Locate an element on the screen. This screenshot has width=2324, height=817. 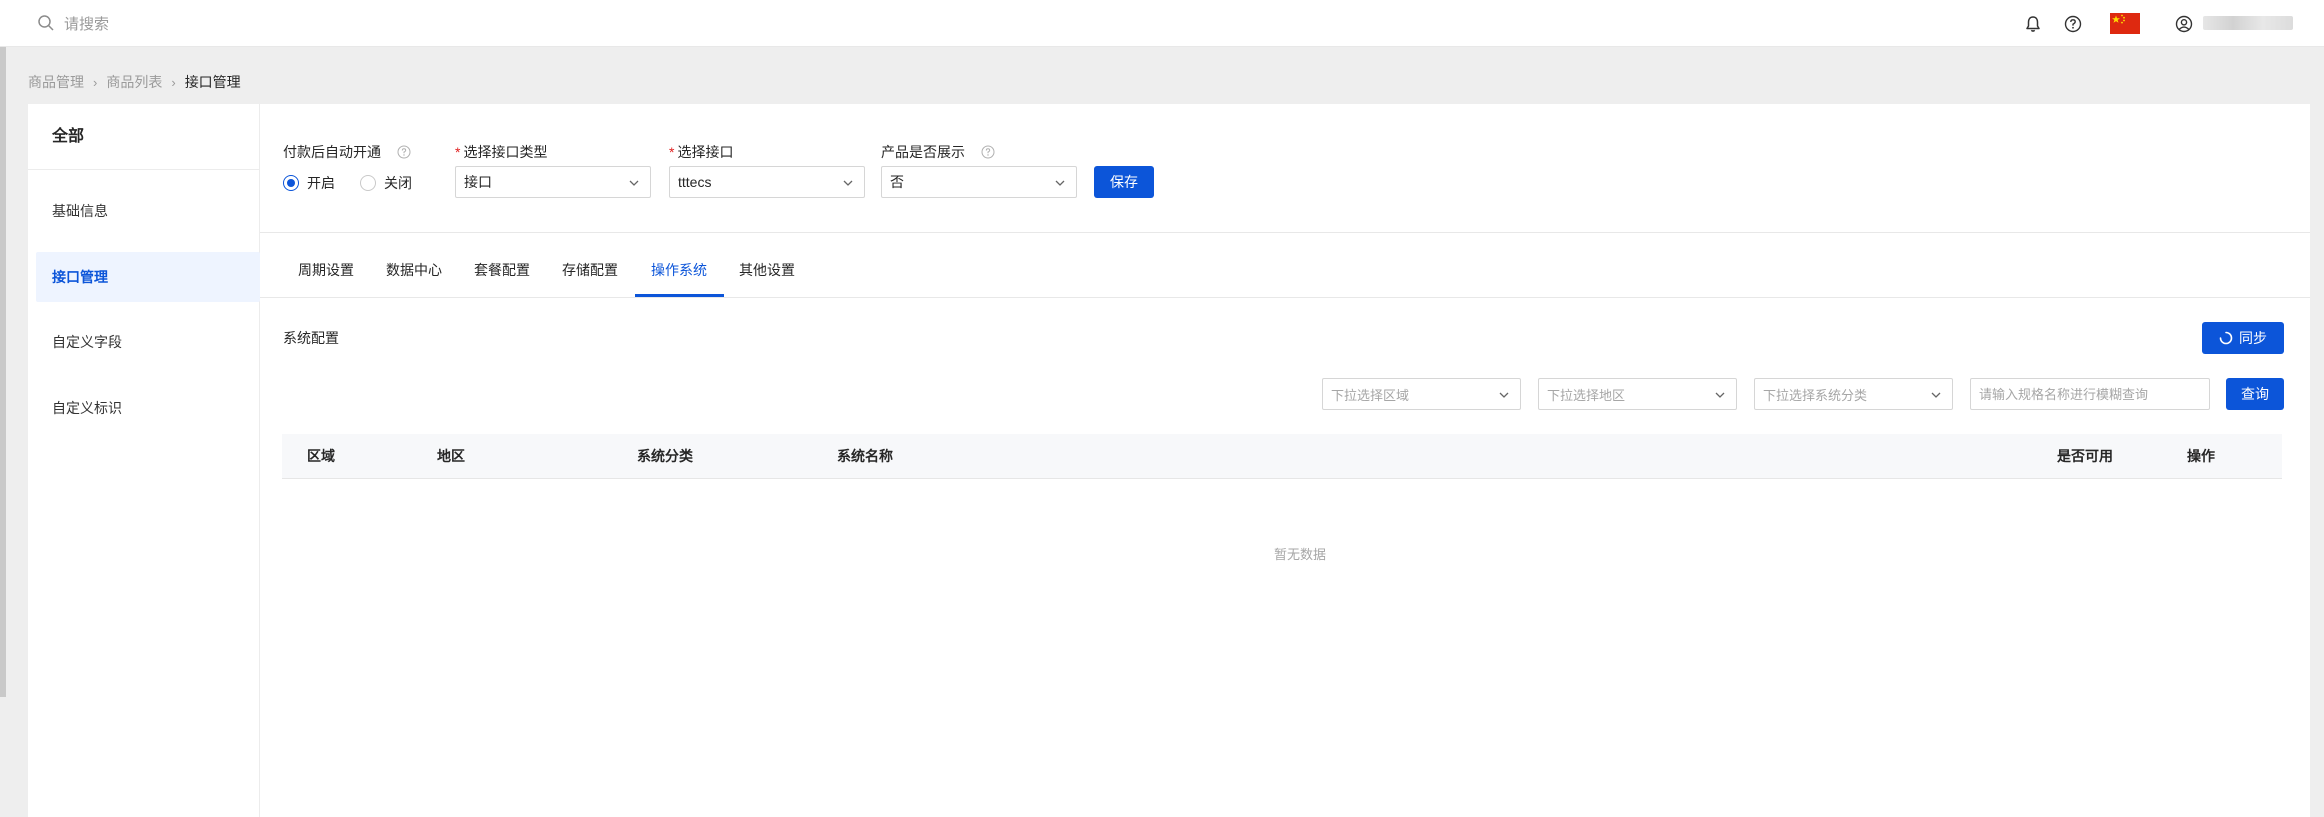
form-divider is located at coordinates (1285, 232).